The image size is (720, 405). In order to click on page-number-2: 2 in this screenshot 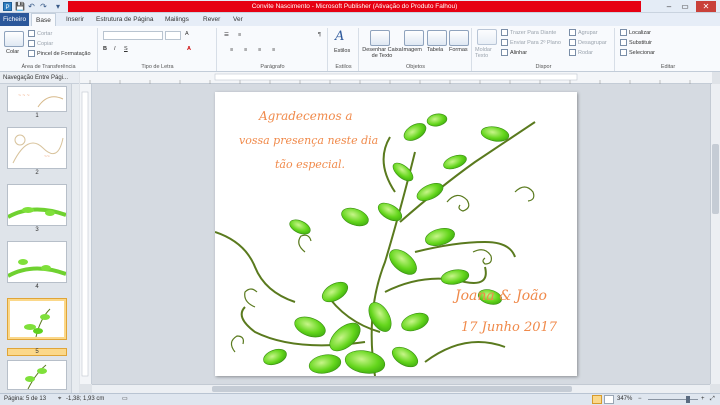, I will do `click(37, 173)`.